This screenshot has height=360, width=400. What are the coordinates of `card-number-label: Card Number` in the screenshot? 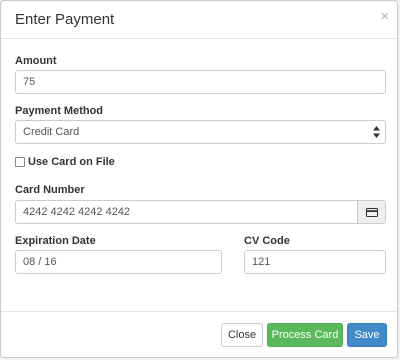 It's located at (50, 190).